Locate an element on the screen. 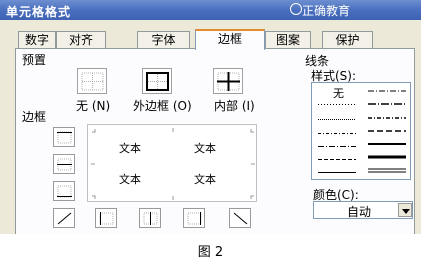 This screenshot has height=260, width=421. border-left-icon is located at coordinates (106, 218).